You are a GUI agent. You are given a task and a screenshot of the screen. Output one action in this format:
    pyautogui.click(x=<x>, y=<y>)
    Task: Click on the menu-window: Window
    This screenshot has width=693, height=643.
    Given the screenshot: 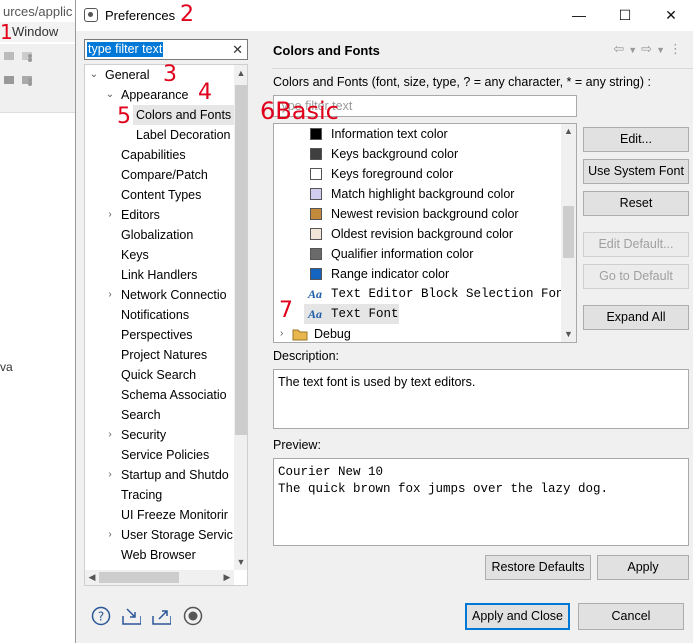 What is the action you would take?
    pyautogui.click(x=35, y=31)
    